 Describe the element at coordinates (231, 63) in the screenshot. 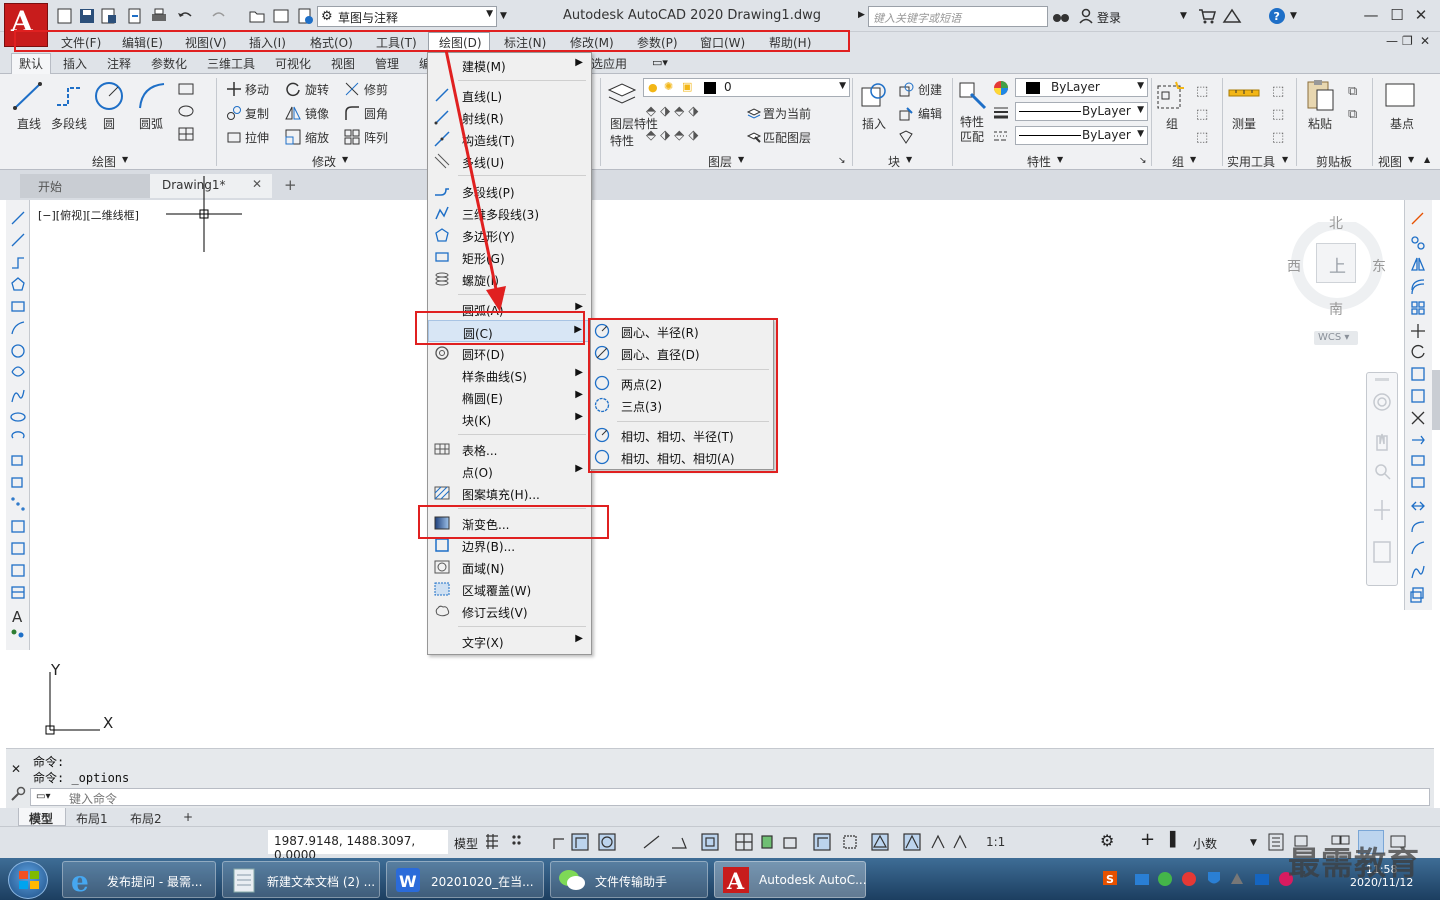

I see `tab-3d-tools: 三维工具` at that location.